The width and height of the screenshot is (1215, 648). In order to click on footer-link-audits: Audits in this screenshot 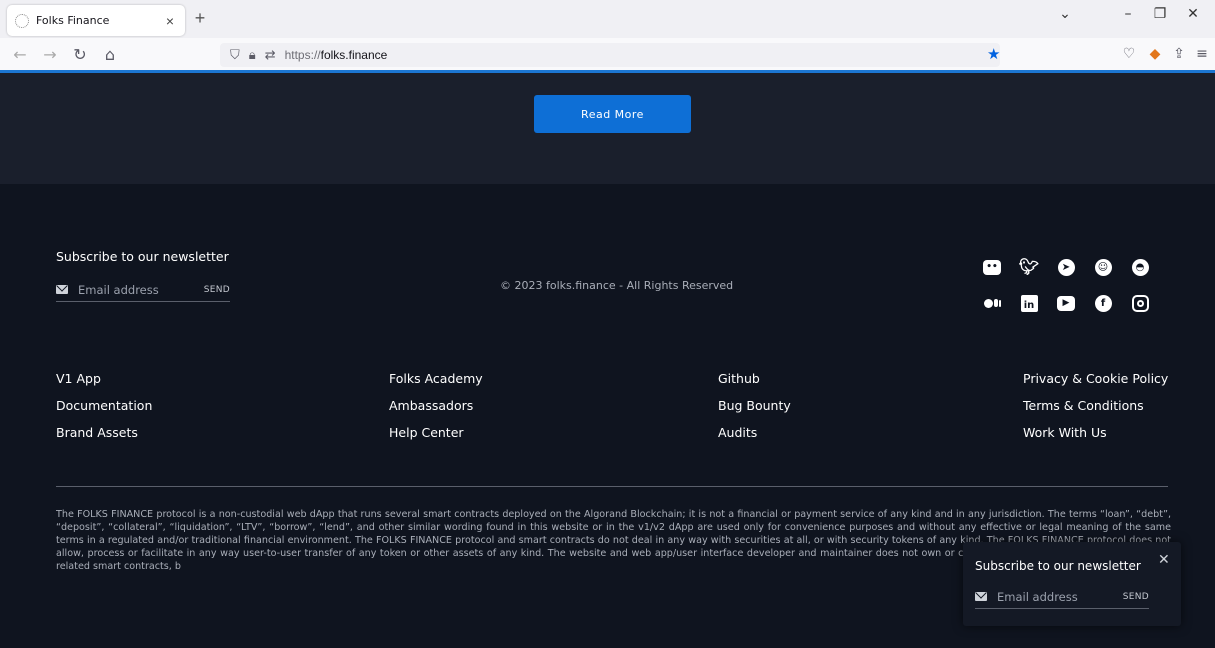, I will do `click(737, 432)`.